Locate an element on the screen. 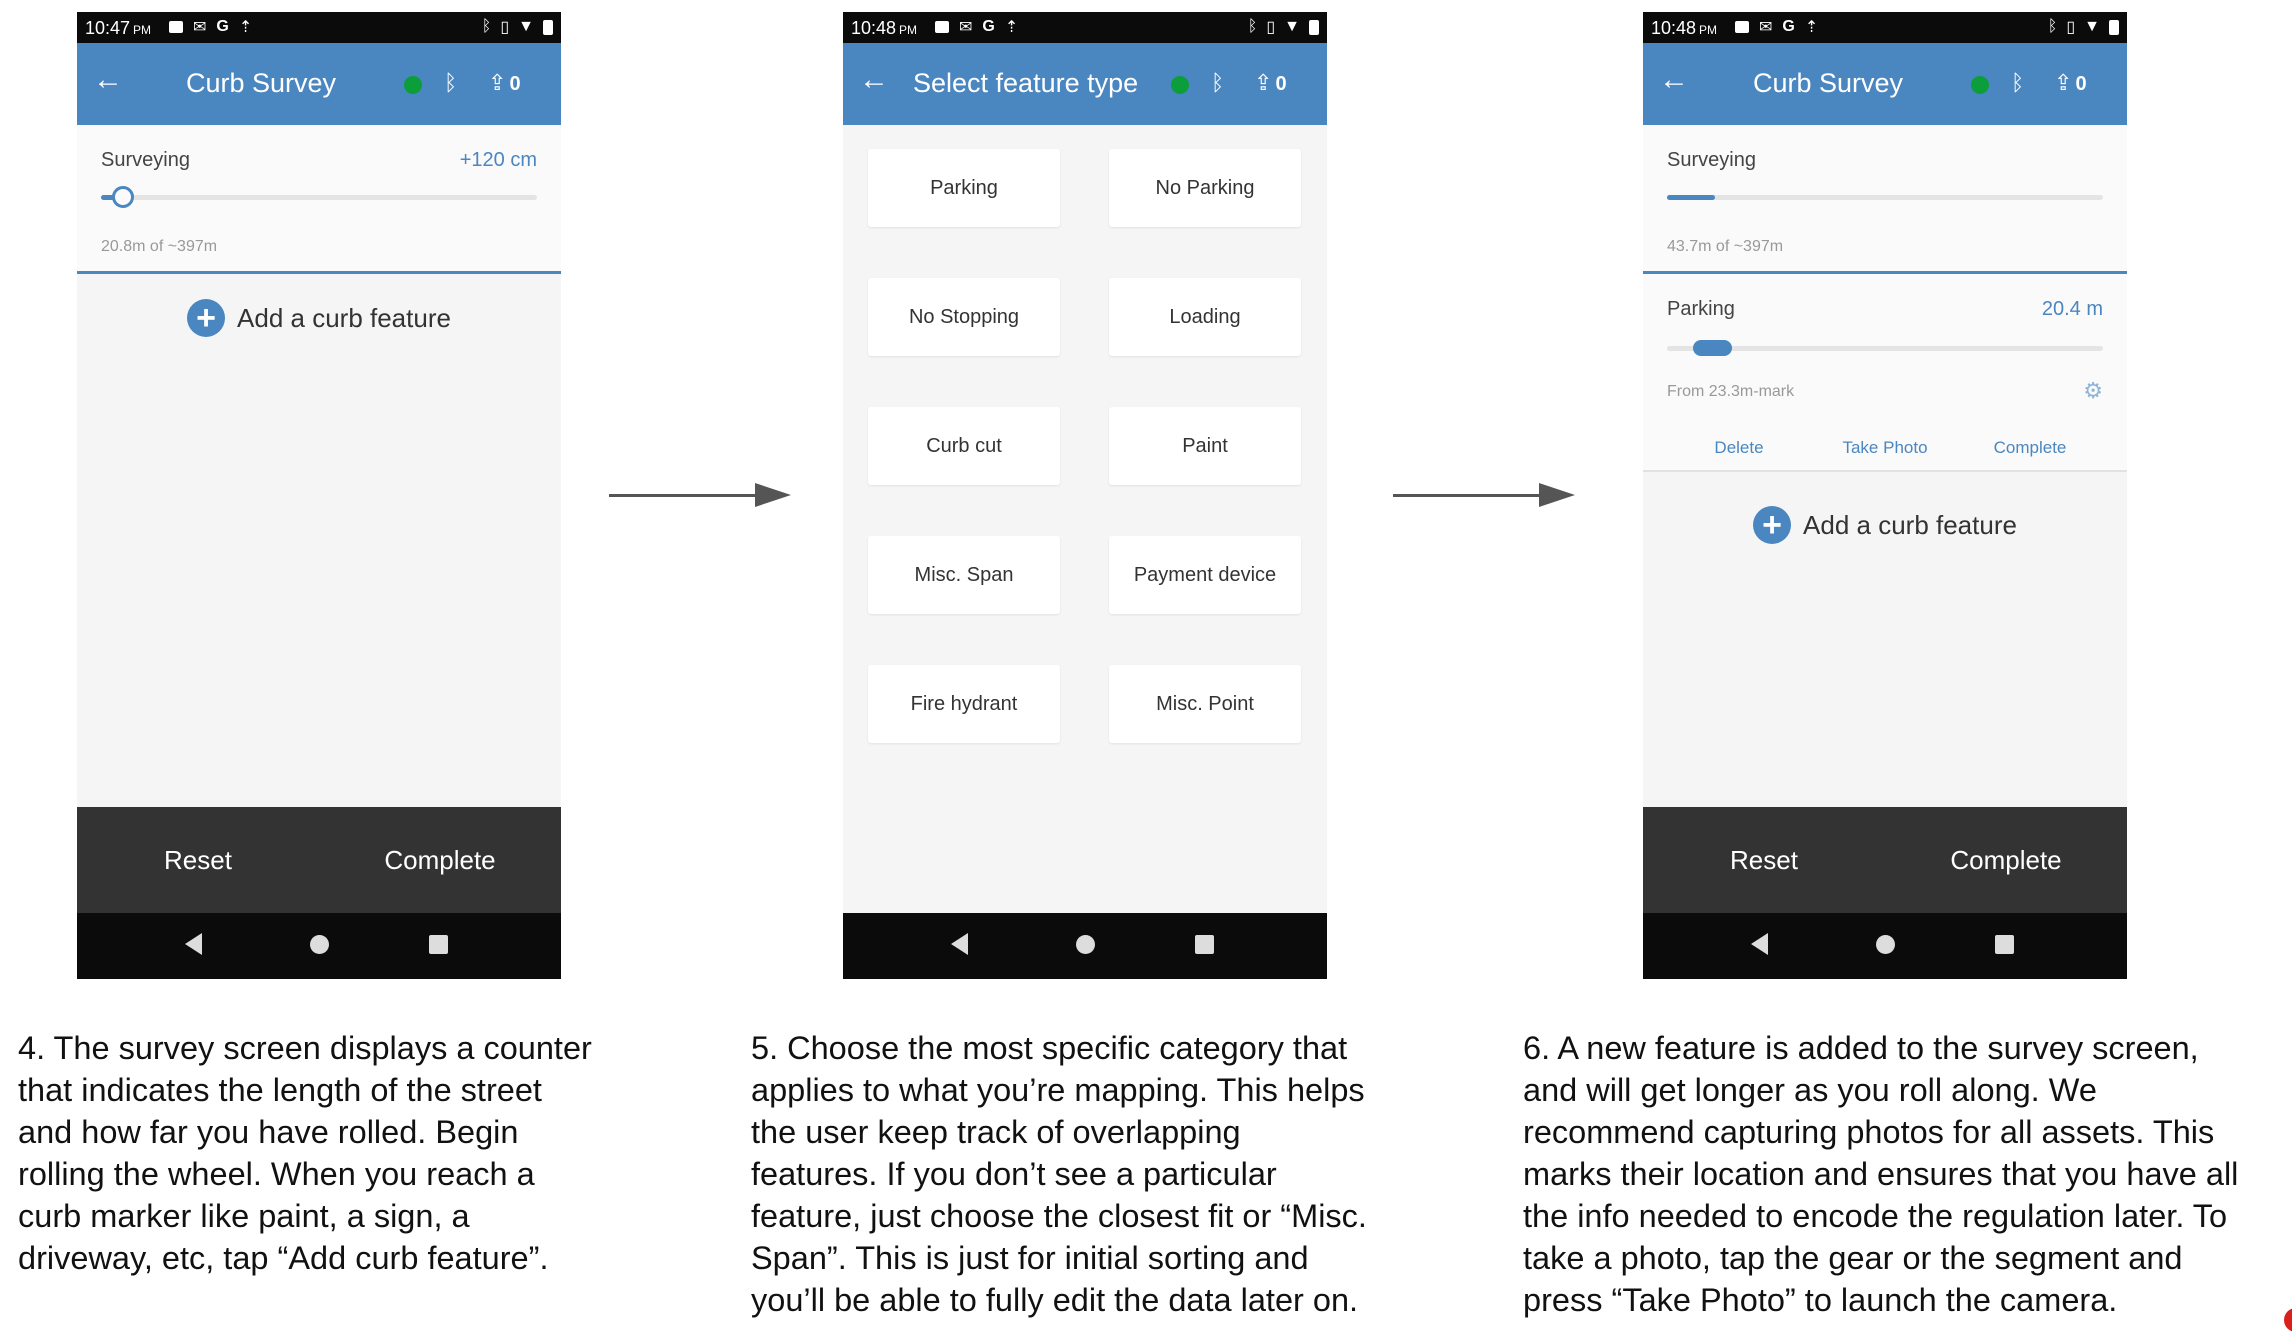 The width and height of the screenshot is (2292, 1332). app-bar: ← Select feature type ᛒ ⇪ 0 is located at coordinates (1085, 84).